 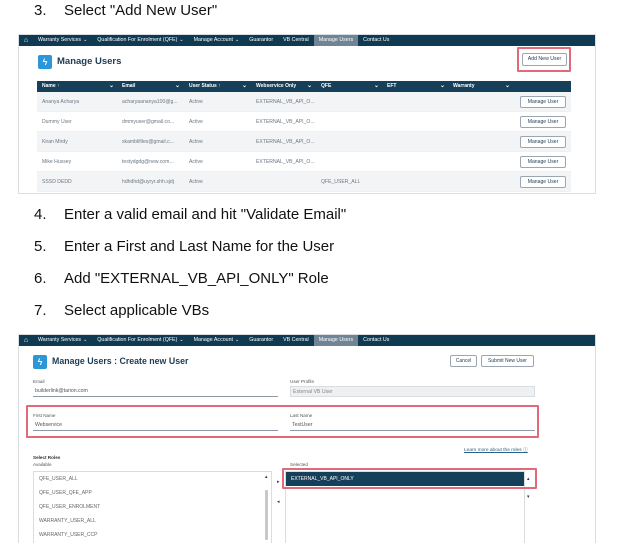 I want to click on step-text: Select applicable VBs, so click(x=137, y=310).